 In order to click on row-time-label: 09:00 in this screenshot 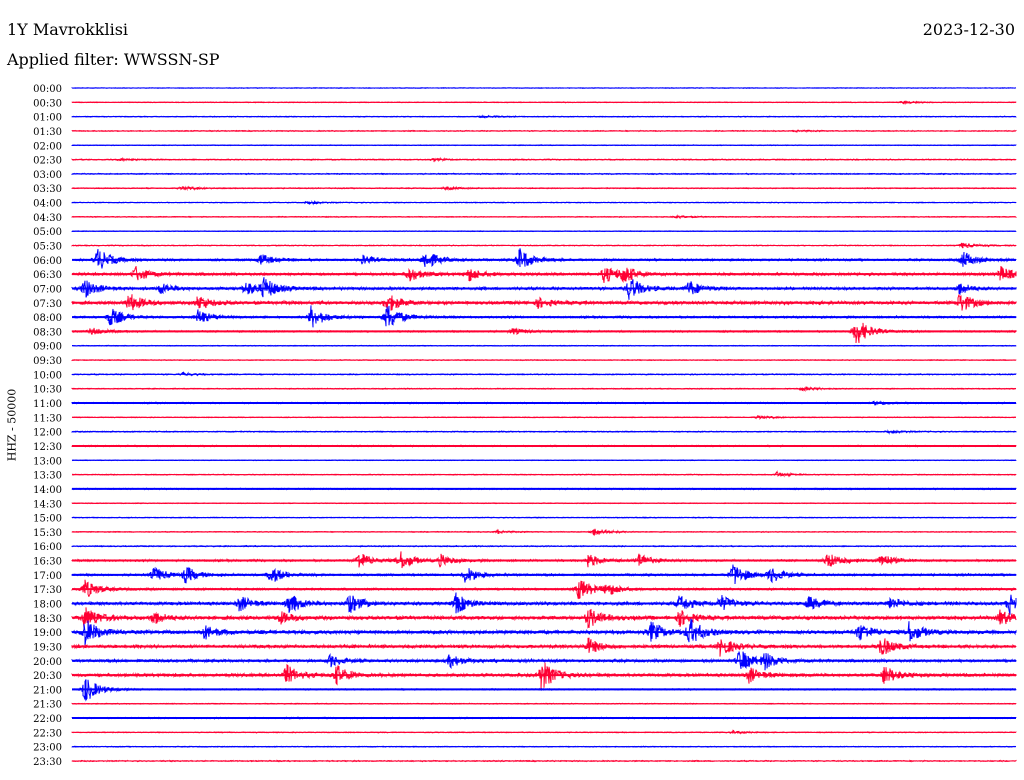, I will do `click(47, 347)`.